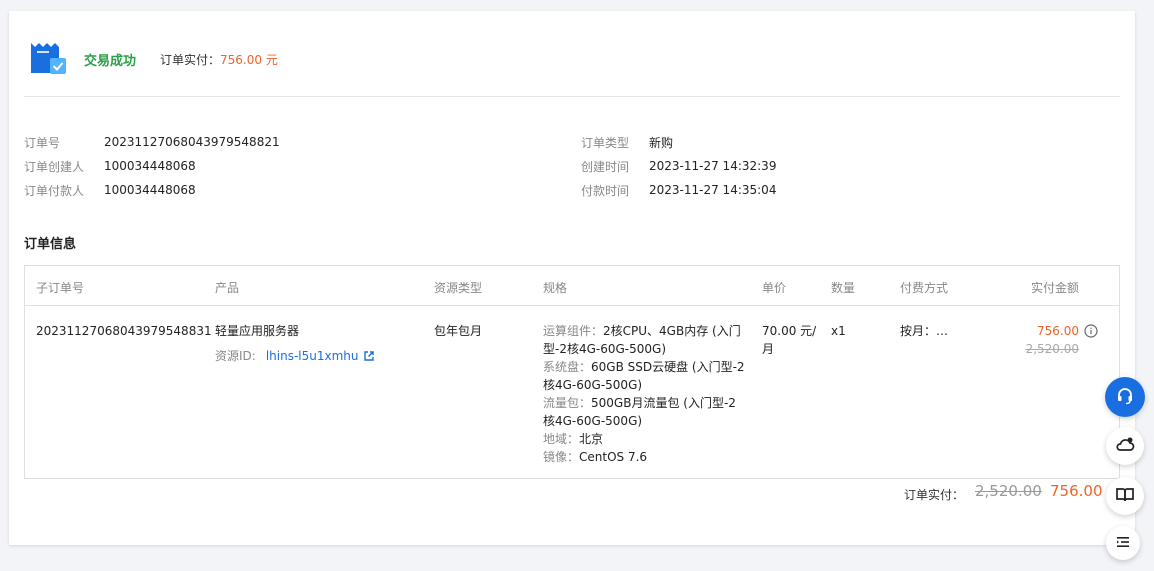 The height and width of the screenshot is (571, 1154). I want to click on receipt-check-icon, so click(48, 59).